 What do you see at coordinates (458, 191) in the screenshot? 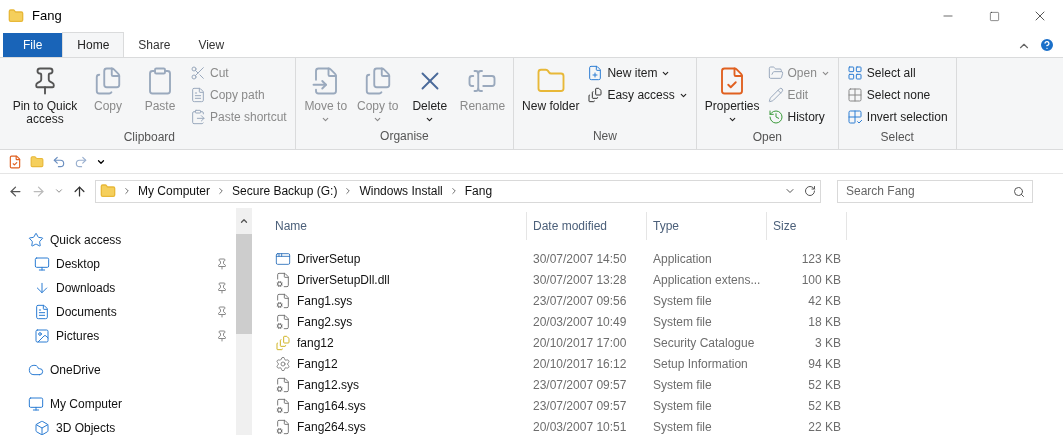
I see `address-field: My Computer Secure Backup (G:) Windows Install Fang` at bounding box center [458, 191].